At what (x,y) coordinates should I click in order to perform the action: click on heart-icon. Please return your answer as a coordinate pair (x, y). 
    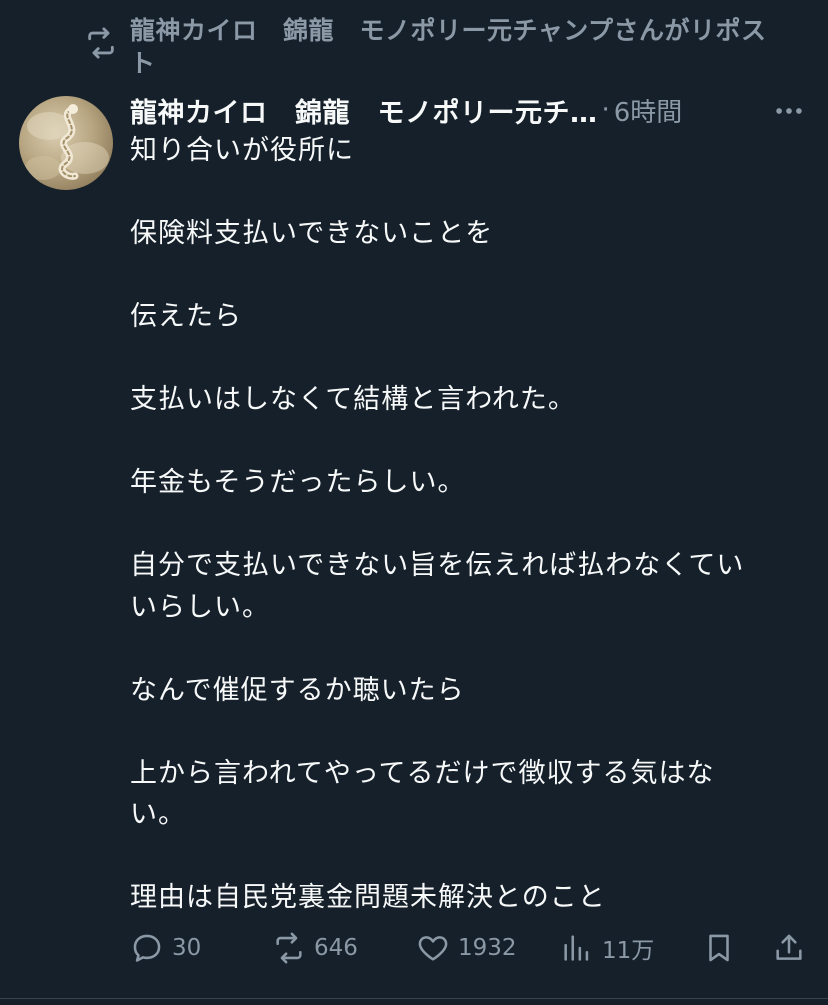
    Looking at the image, I should click on (433, 948).